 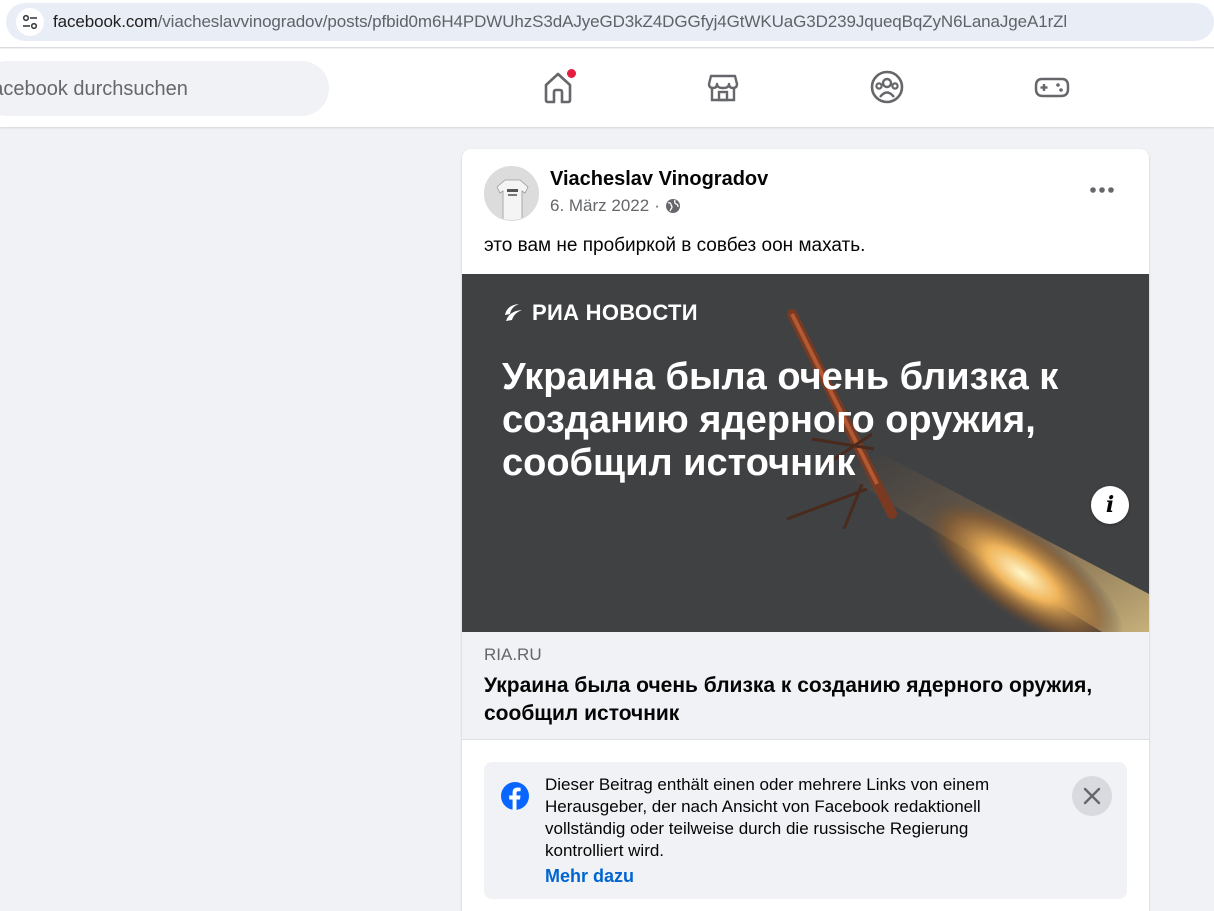 I want to click on nav-groups, so click(x=887, y=87).